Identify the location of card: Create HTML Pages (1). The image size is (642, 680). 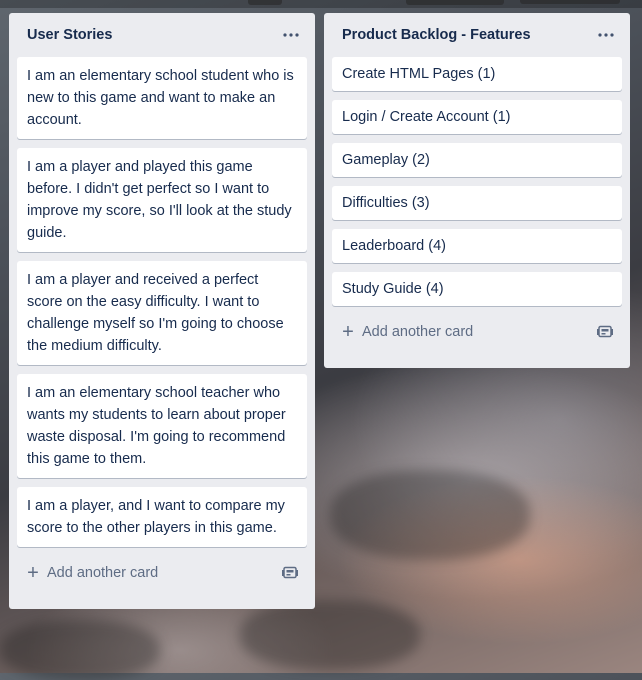
(477, 74).